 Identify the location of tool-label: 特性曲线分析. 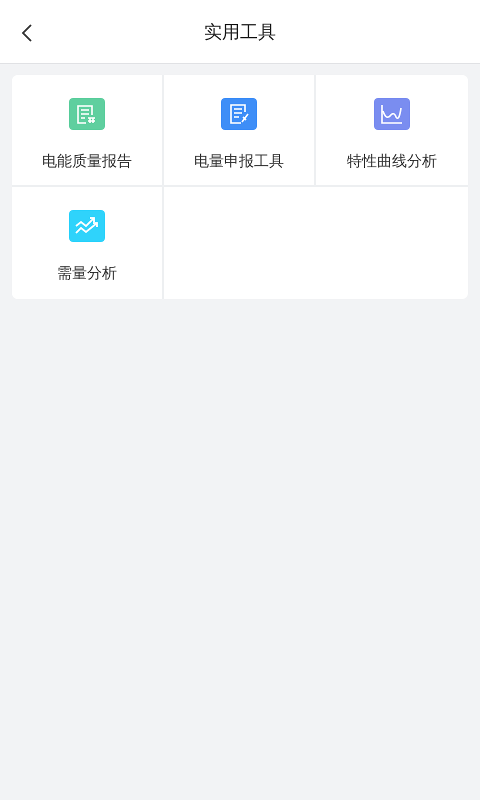
(392, 161).